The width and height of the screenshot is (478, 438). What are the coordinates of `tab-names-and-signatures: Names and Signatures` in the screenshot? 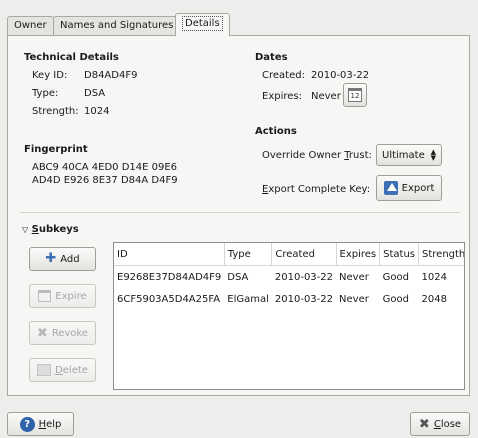 It's located at (117, 25).